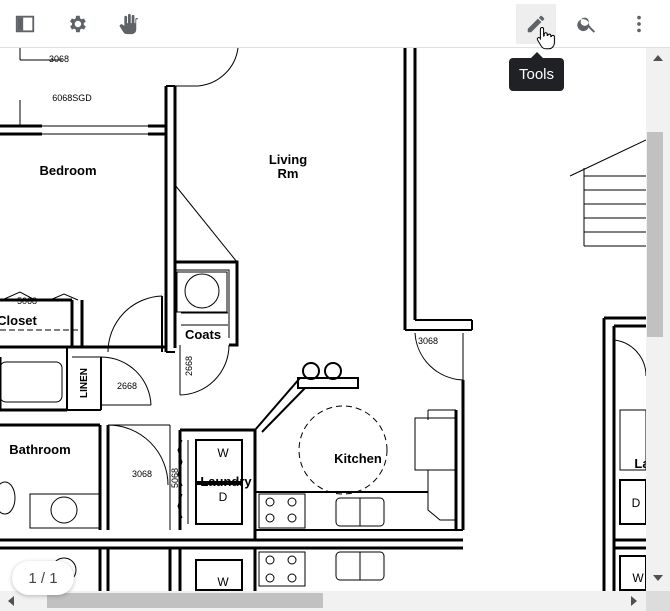 The height and width of the screenshot is (611, 670). What do you see at coordinates (72, 98) in the screenshot?
I see `door-code-6068sgd: 6068SGD` at bounding box center [72, 98].